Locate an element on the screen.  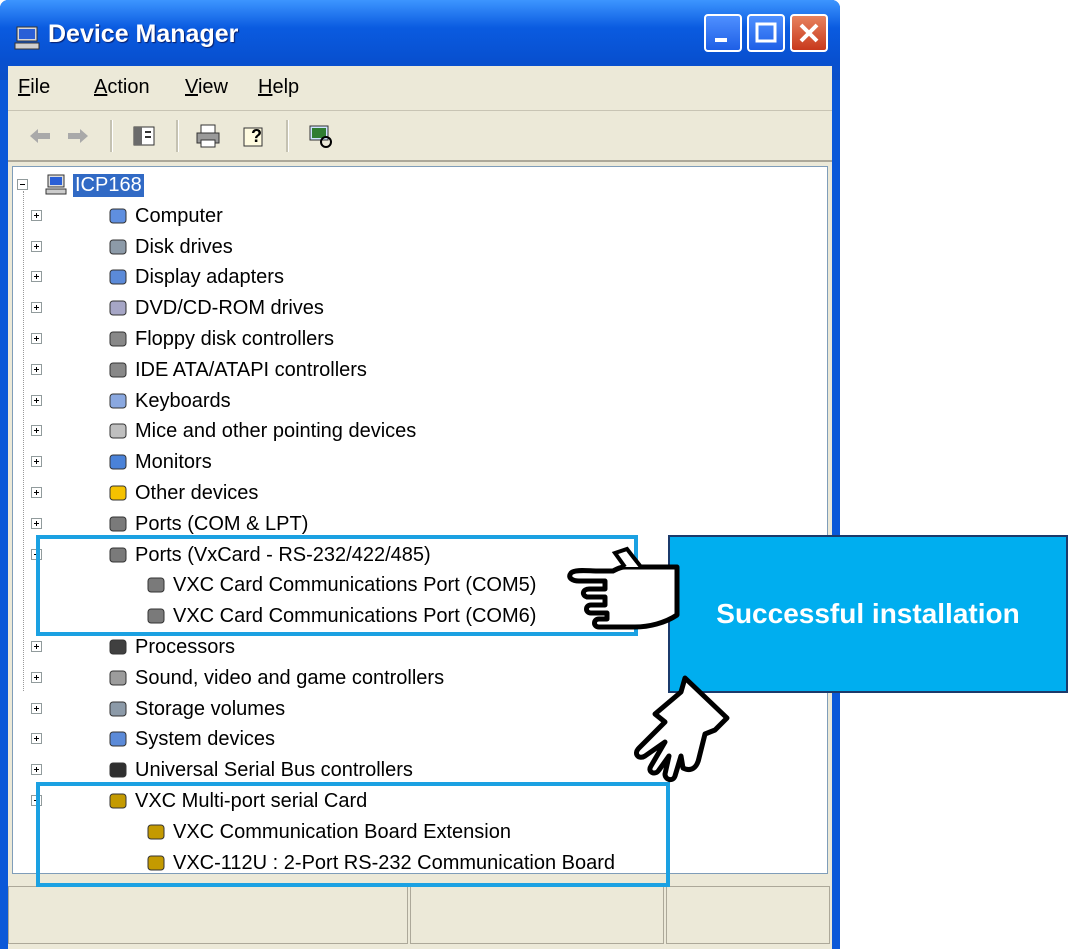
back-arrow-icon is located at coordinates (40, 136).